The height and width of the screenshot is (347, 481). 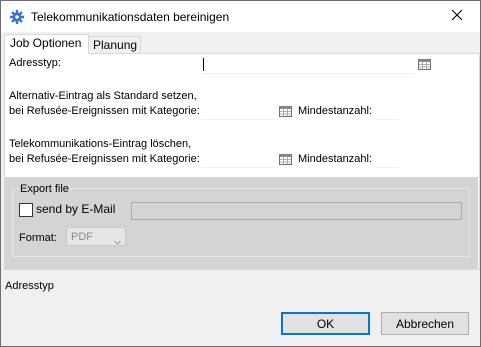 I want to click on alternativ-label-line1: Alternativ-Eintrag als Standard setzen,, so click(x=103, y=96).